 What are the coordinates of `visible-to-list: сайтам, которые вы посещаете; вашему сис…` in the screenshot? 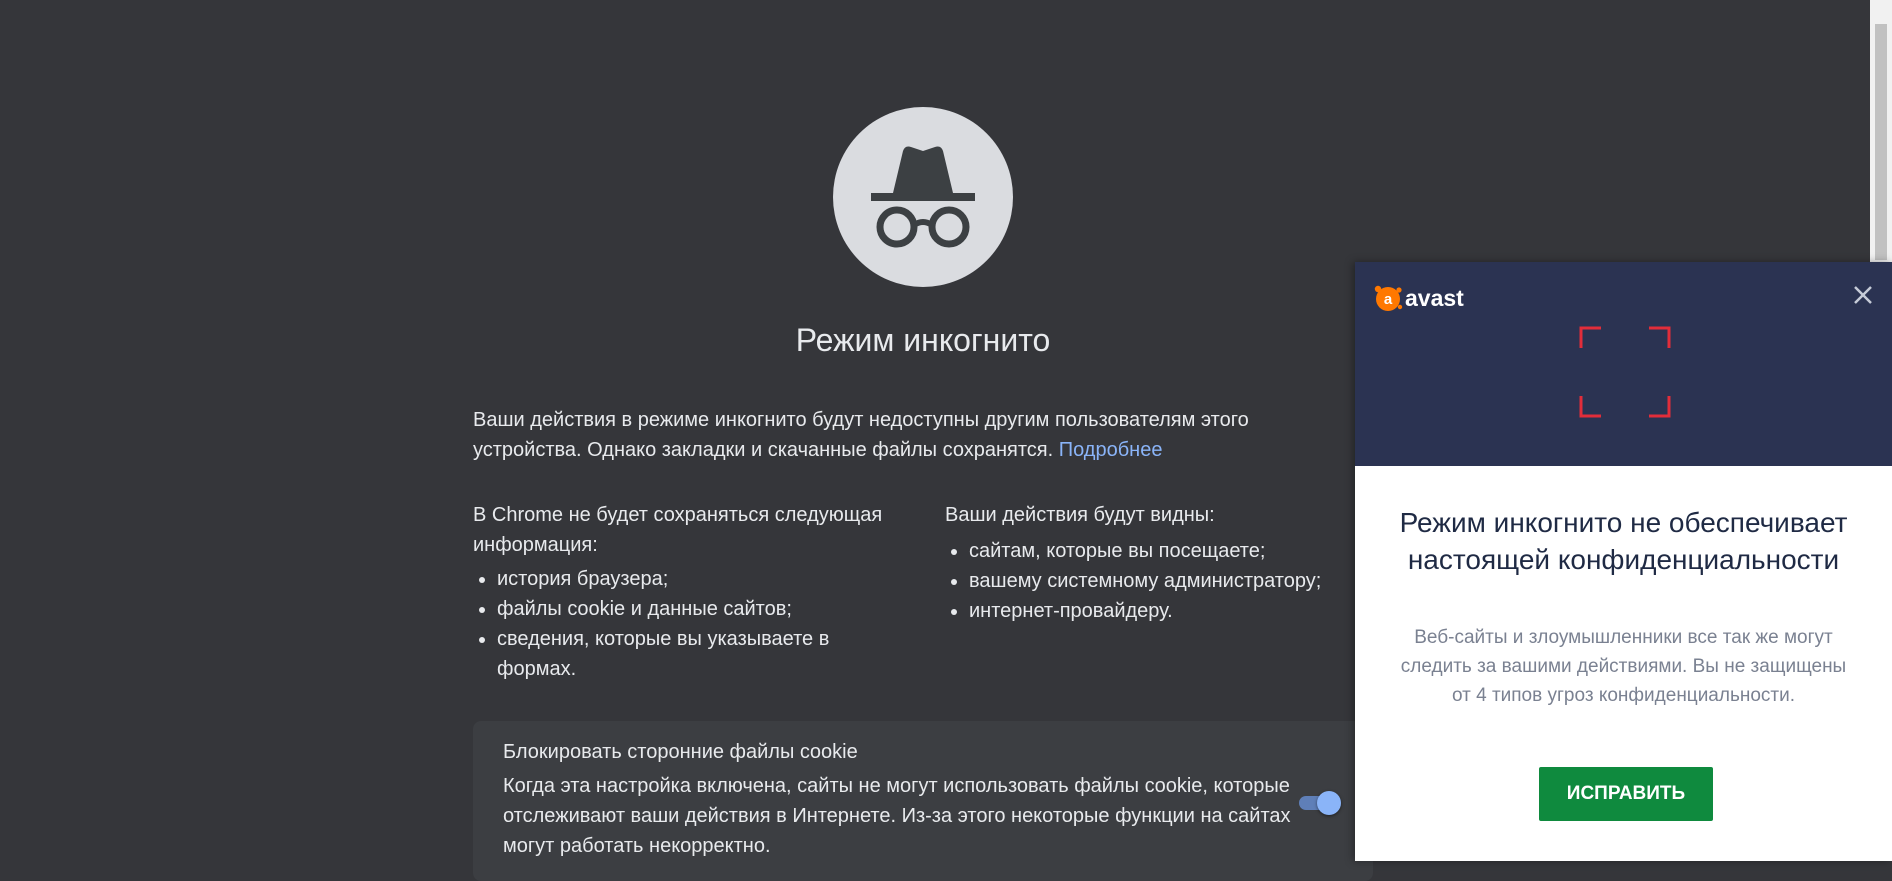 It's located at (1155, 581).